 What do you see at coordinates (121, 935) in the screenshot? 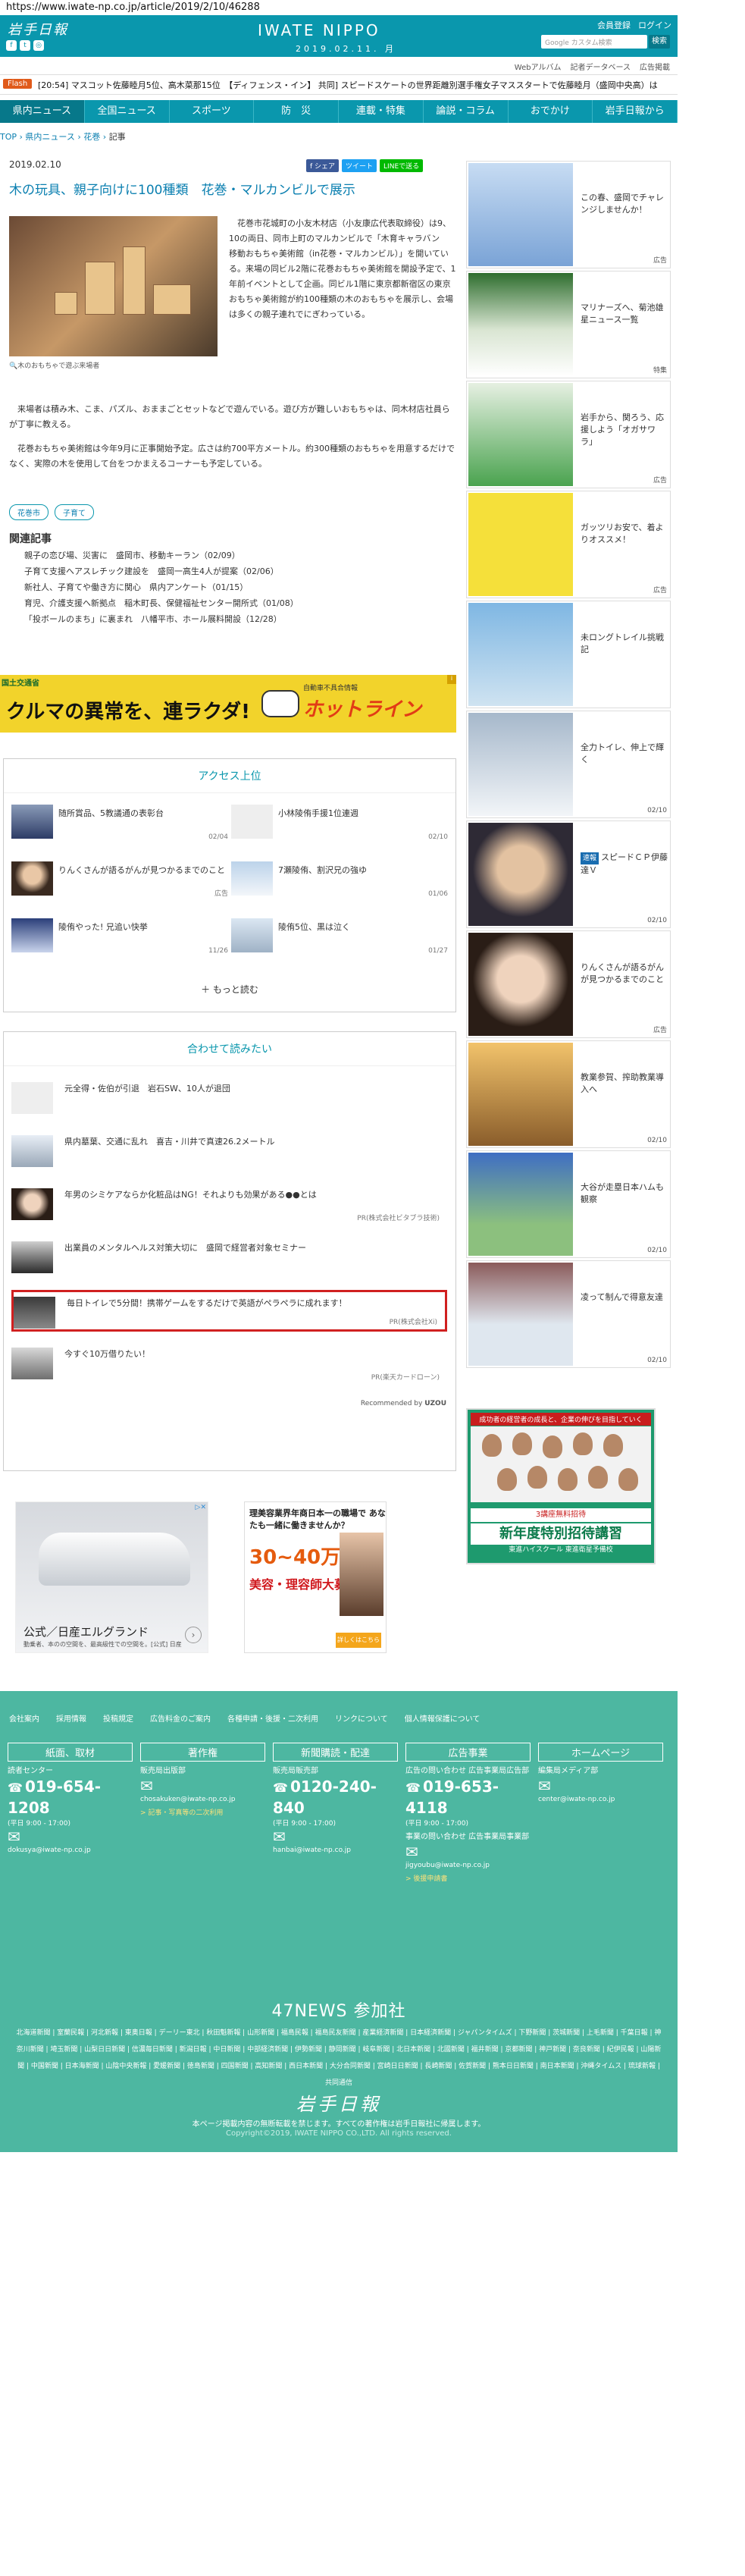
I see `ranking-item: 陵侑やった! 兄追い快挙 11/26` at bounding box center [121, 935].